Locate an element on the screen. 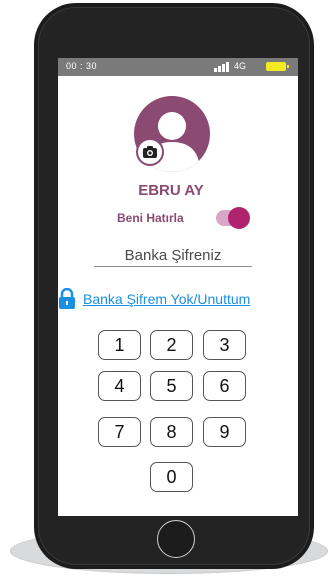 The image size is (336, 577). keypad-key-3: 3 is located at coordinates (224, 345).